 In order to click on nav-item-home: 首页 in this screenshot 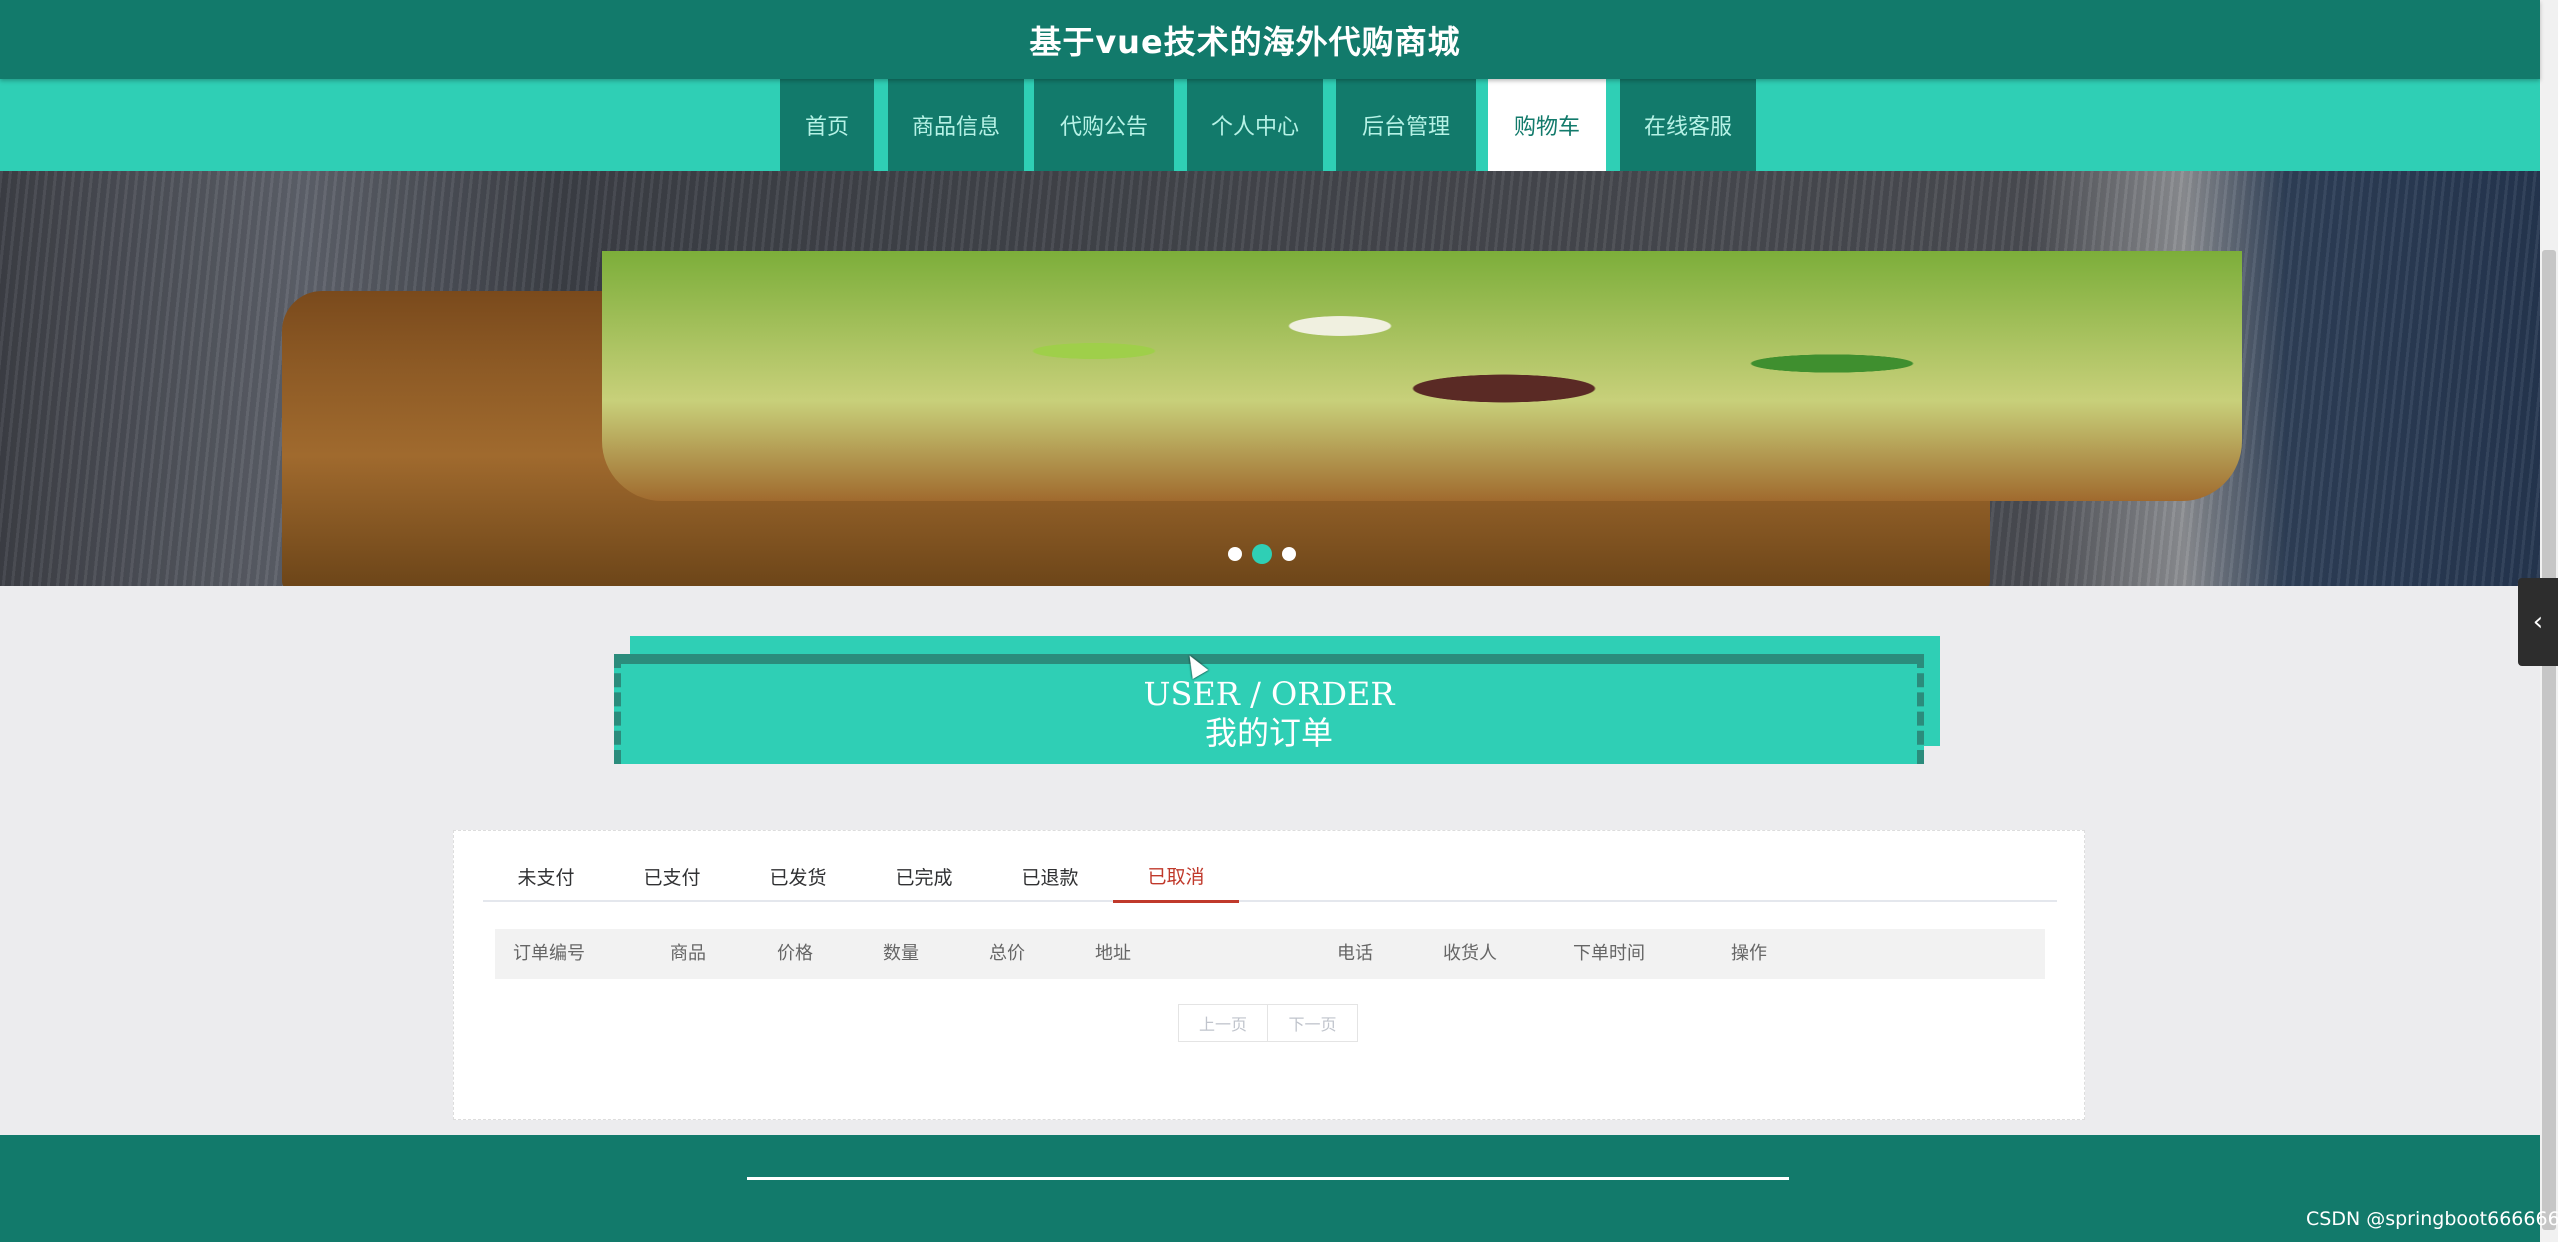, I will do `click(827, 125)`.